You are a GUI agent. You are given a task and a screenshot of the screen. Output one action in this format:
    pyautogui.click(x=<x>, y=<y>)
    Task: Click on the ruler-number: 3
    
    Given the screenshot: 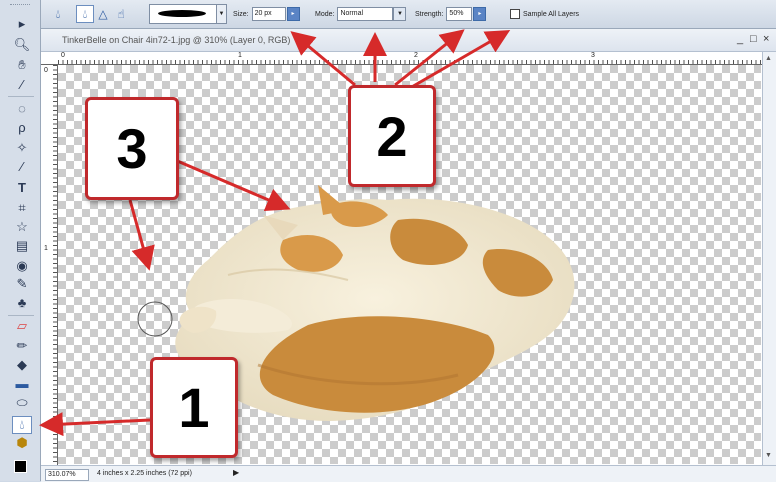 What is the action you would take?
    pyautogui.click(x=593, y=55)
    